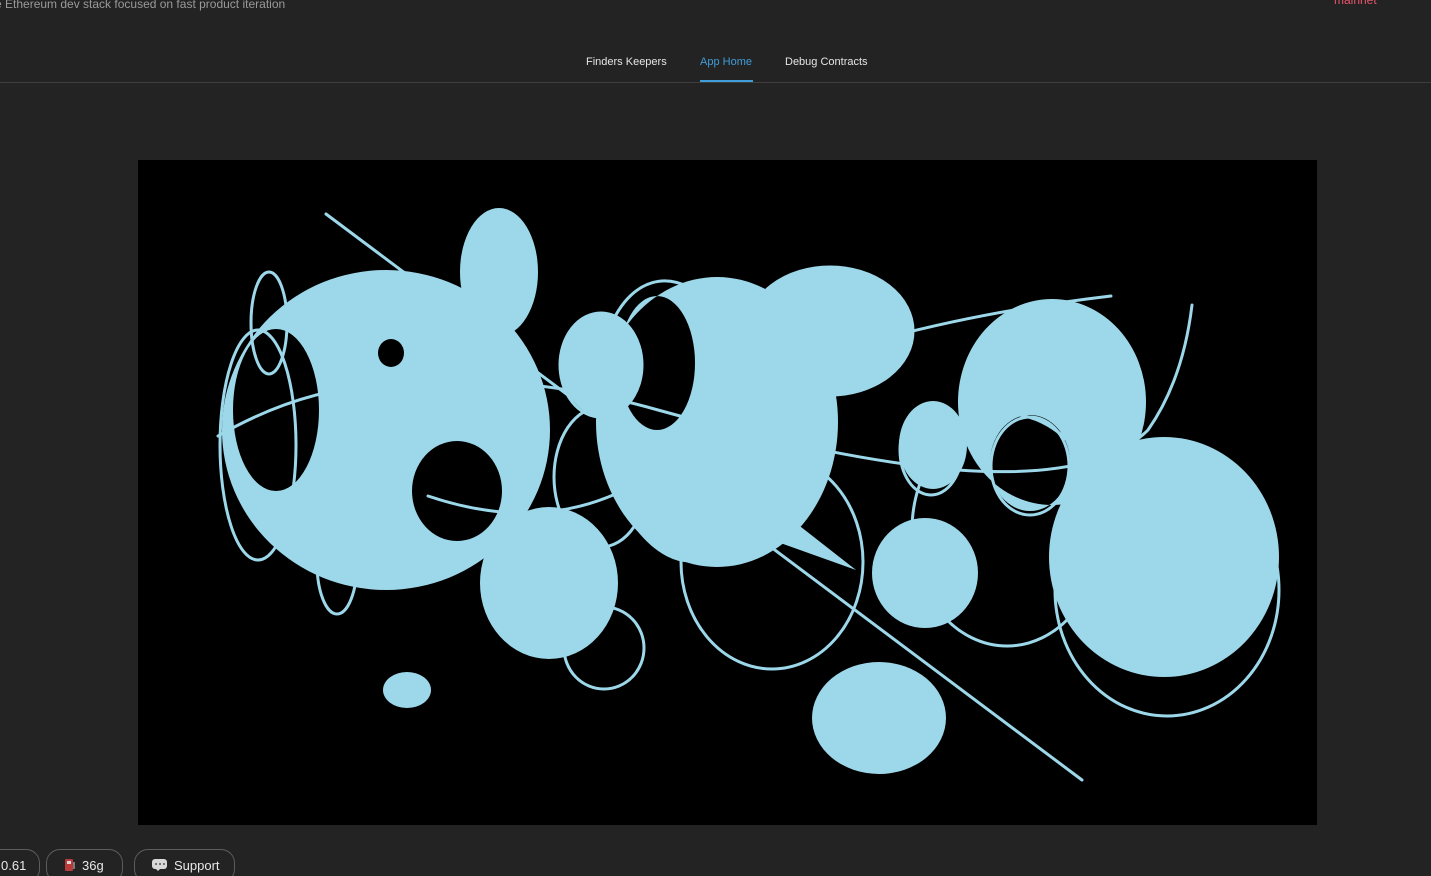  What do you see at coordinates (726, 81) in the screenshot?
I see `active-tab-indicator` at bounding box center [726, 81].